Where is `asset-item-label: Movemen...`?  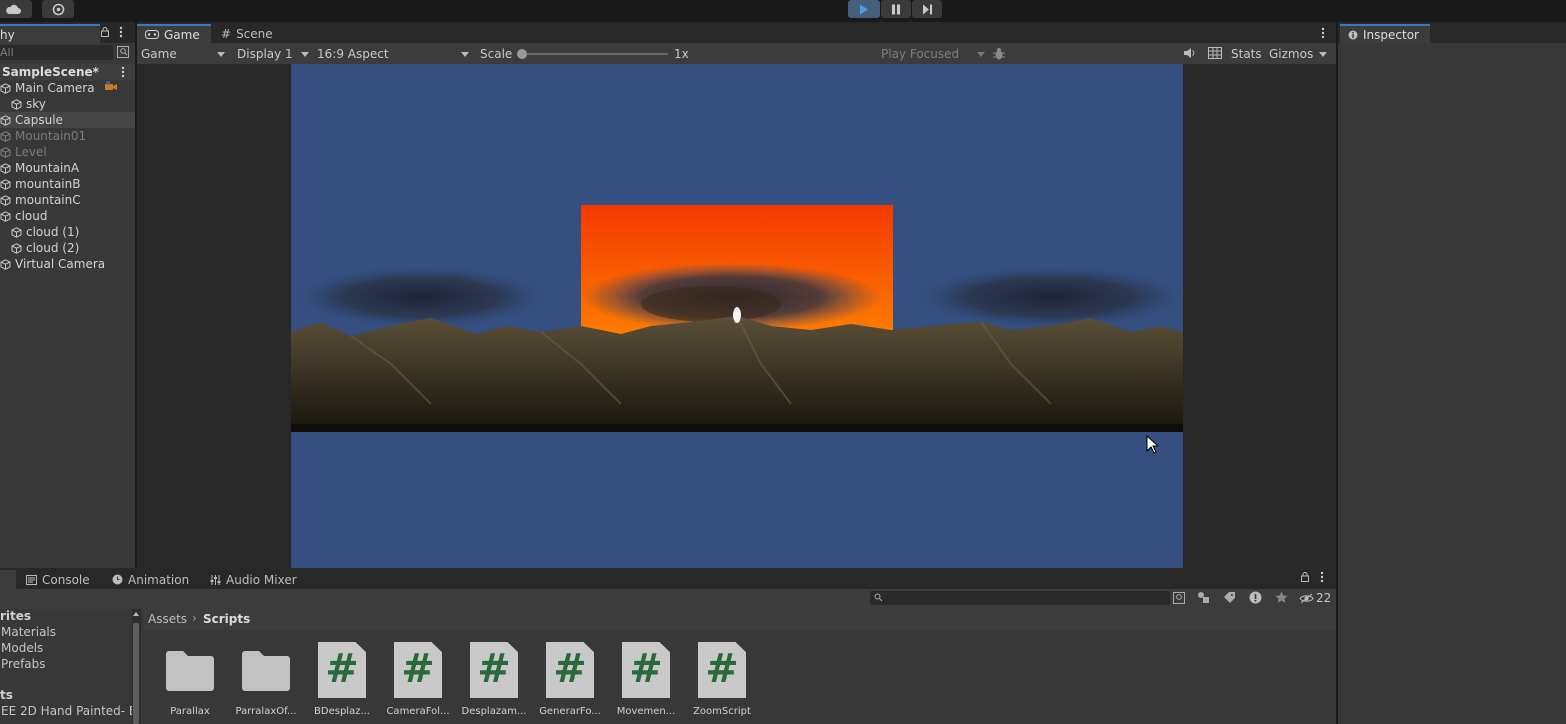 asset-item-label: Movemen... is located at coordinates (646, 711).